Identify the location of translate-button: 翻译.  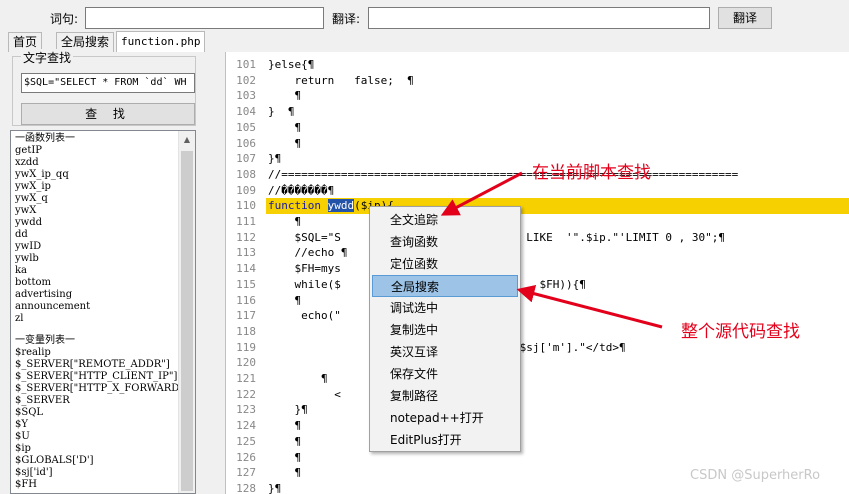
(745, 18).